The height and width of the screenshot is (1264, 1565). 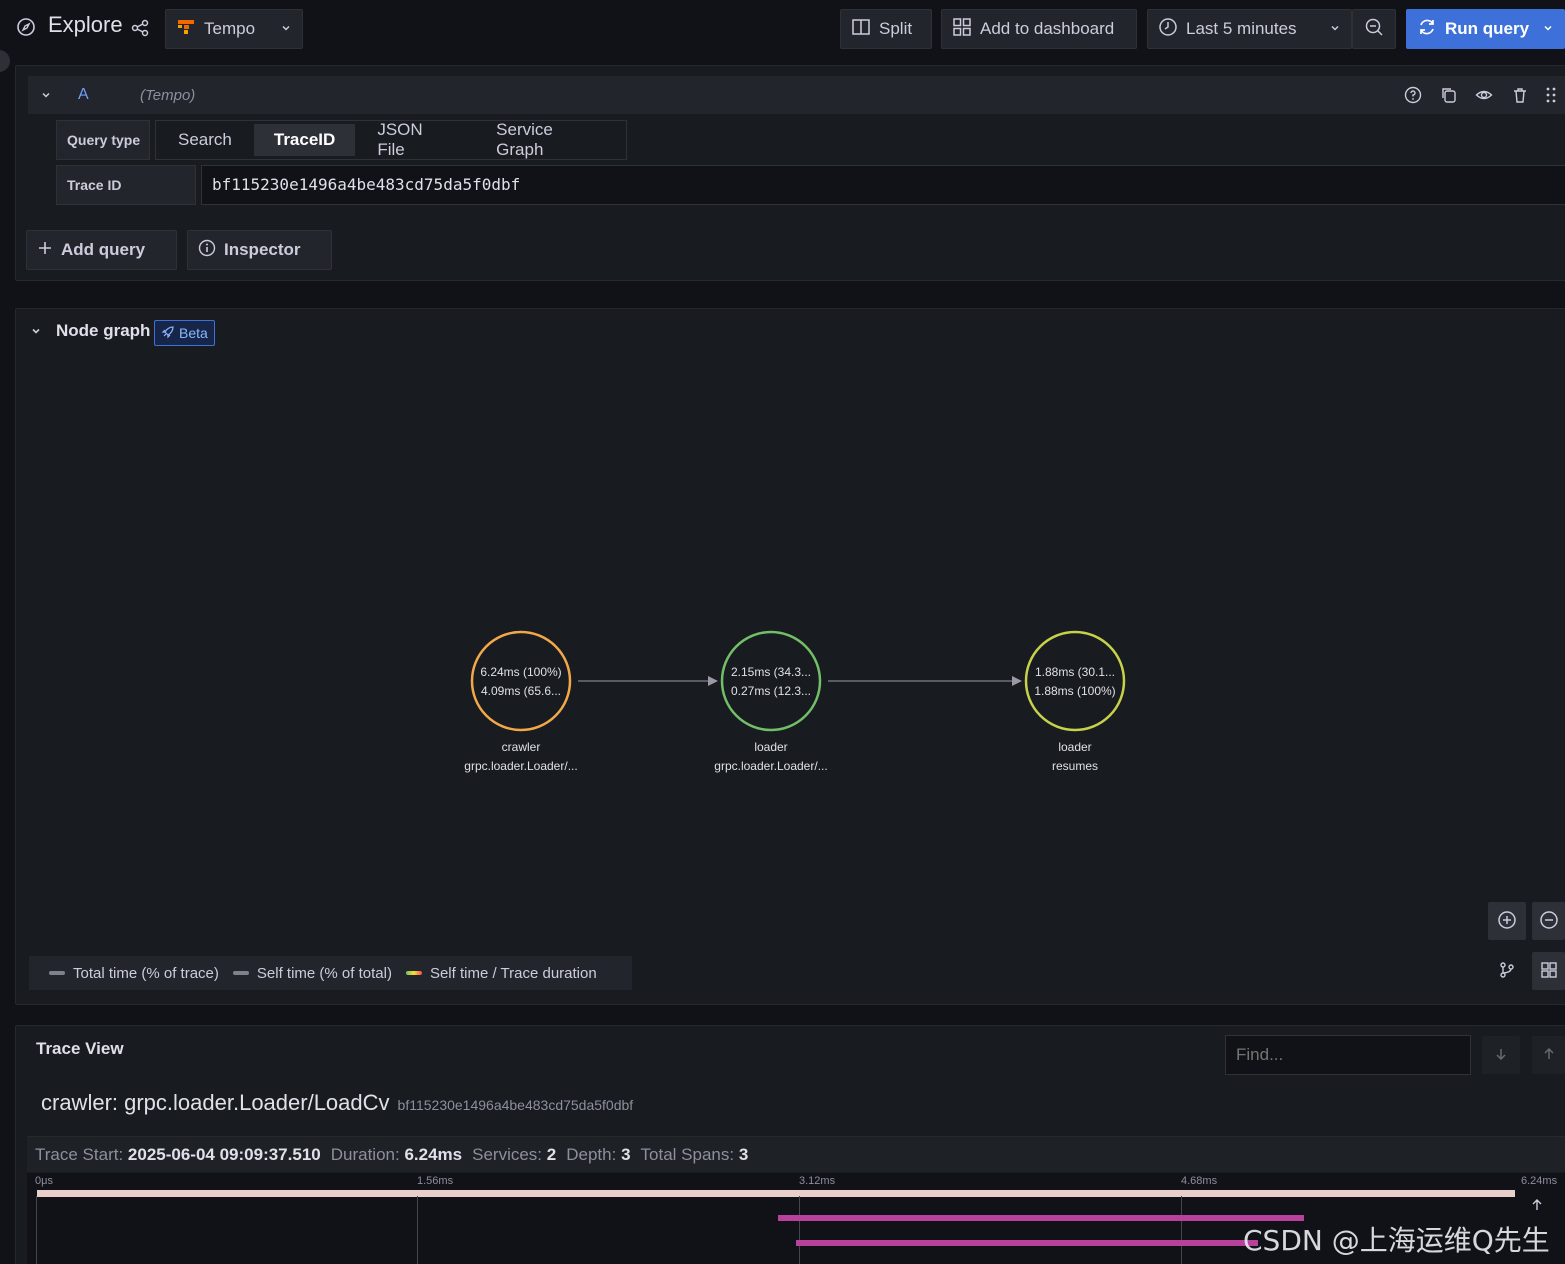 What do you see at coordinates (435, 1181) in the screenshot?
I see `tick-label: 1.56ms` at bounding box center [435, 1181].